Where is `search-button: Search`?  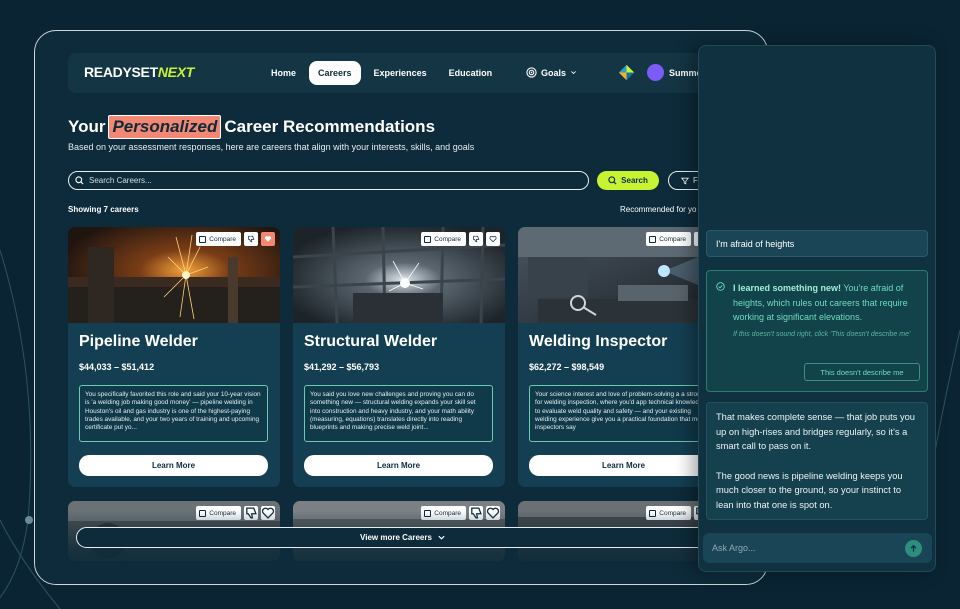
search-button: Search is located at coordinates (628, 180).